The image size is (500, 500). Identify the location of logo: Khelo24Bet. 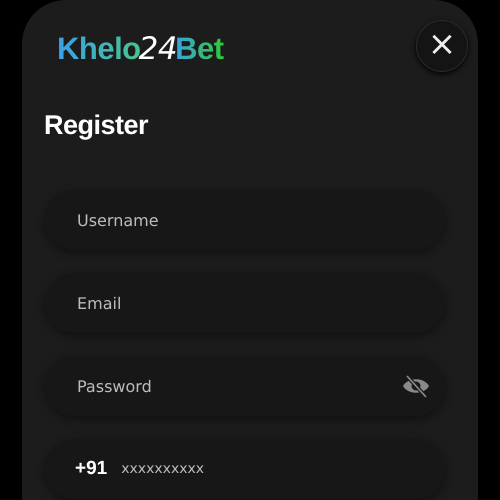
(140, 49).